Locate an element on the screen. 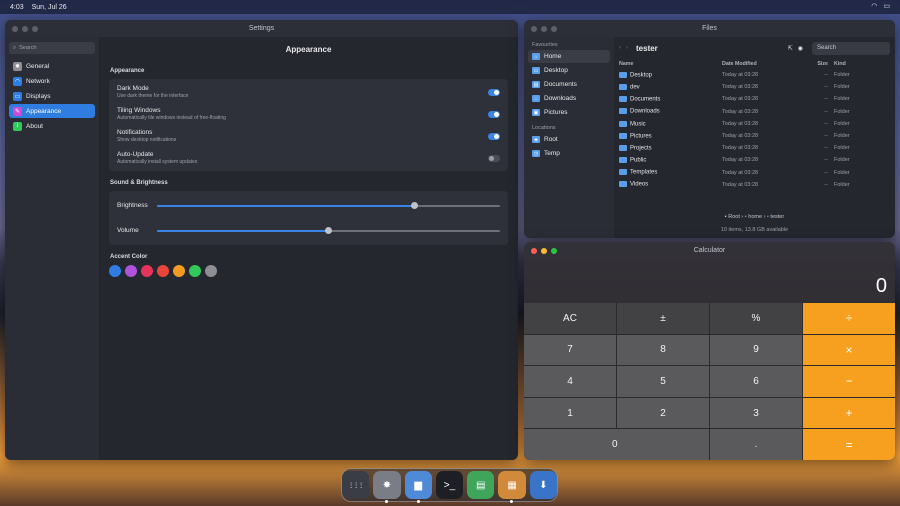 The image size is (900, 506). table-row: Public Today at 03:28 -- Folder is located at coordinates (754, 160).